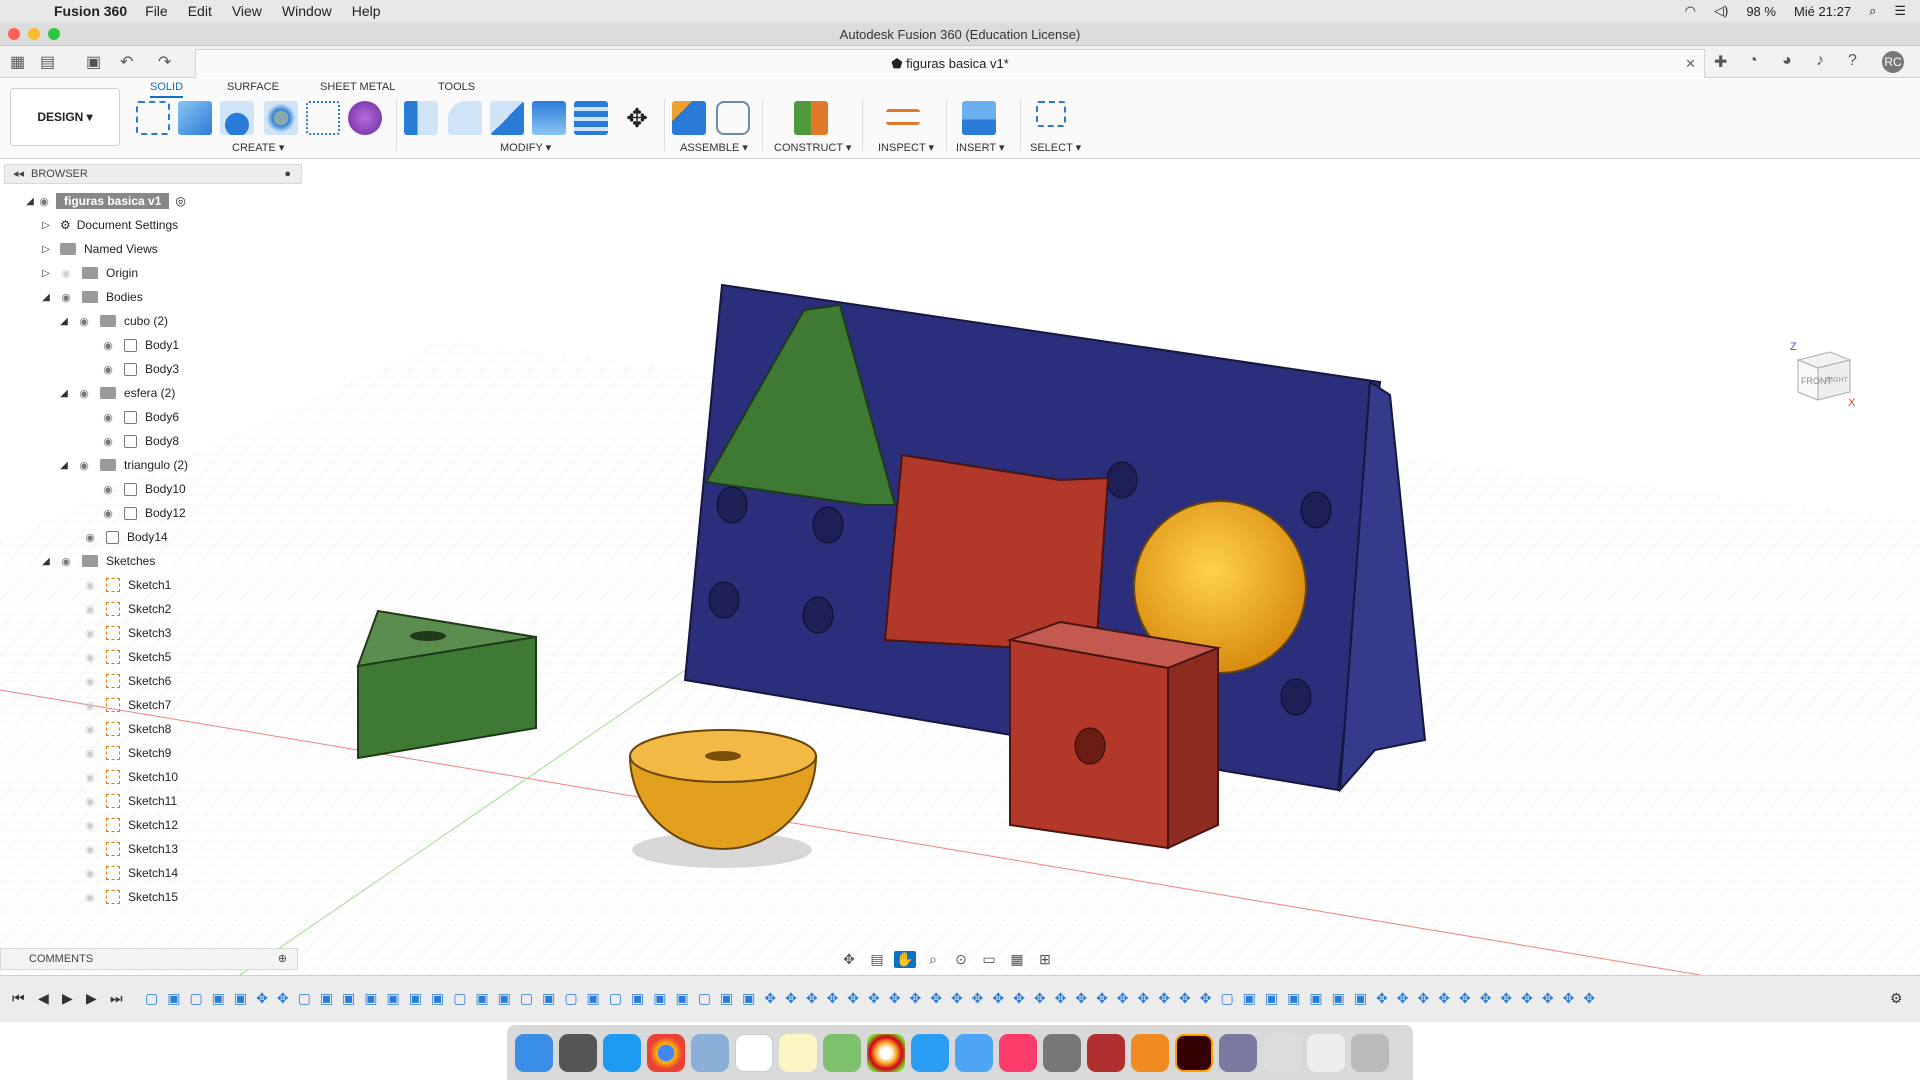 This screenshot has height=1080, width=1920. I want to click on go-to-end-icon: ⏭, so click(116, 998).